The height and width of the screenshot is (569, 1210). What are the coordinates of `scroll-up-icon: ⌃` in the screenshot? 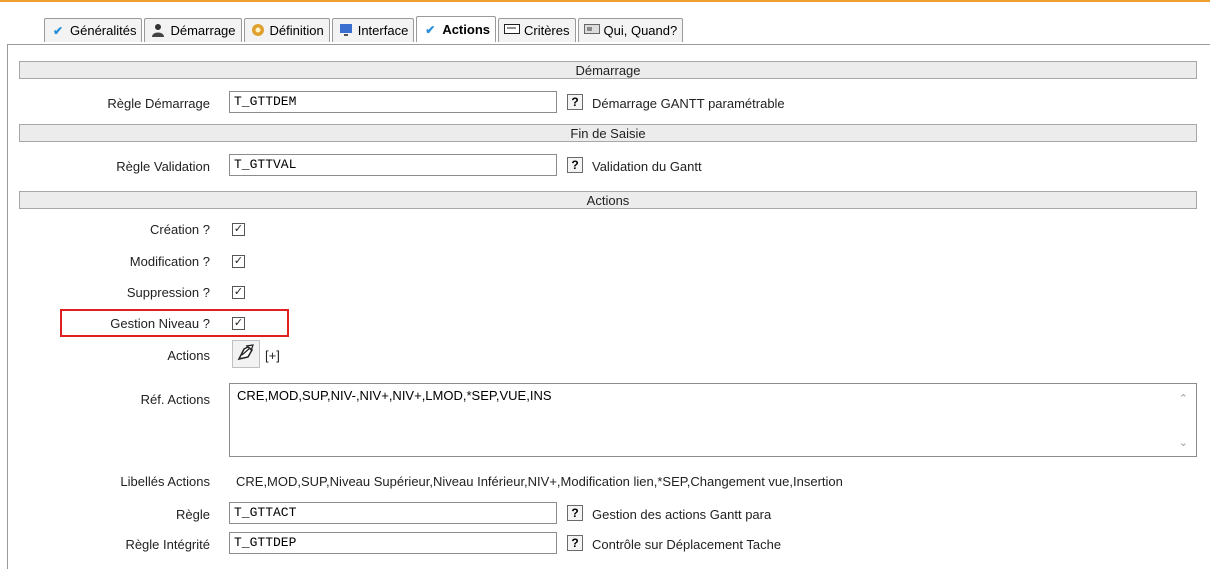 It's located at (1183, 398).